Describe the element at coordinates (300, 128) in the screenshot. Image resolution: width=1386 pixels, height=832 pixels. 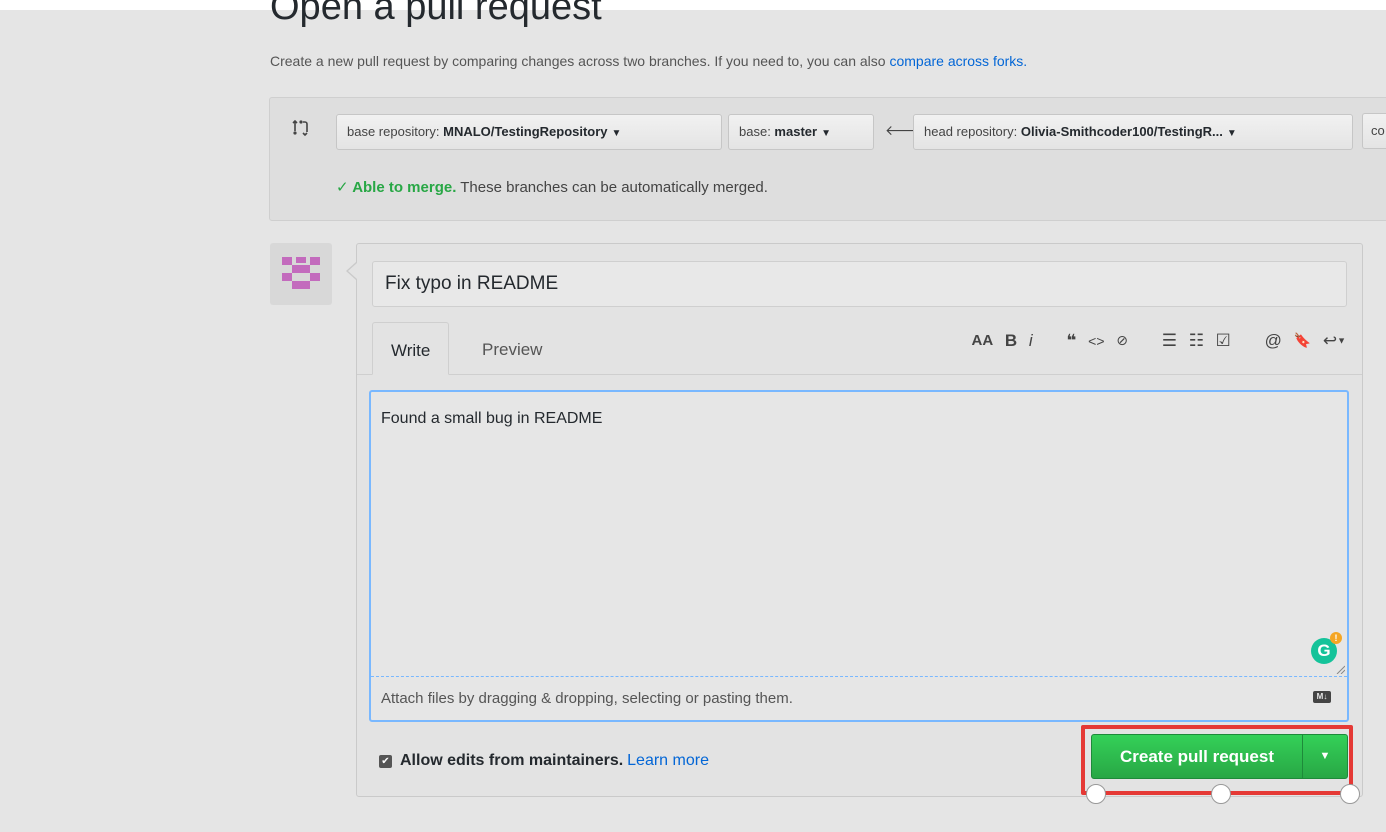
I see `compare-arrows-icon` at that location.